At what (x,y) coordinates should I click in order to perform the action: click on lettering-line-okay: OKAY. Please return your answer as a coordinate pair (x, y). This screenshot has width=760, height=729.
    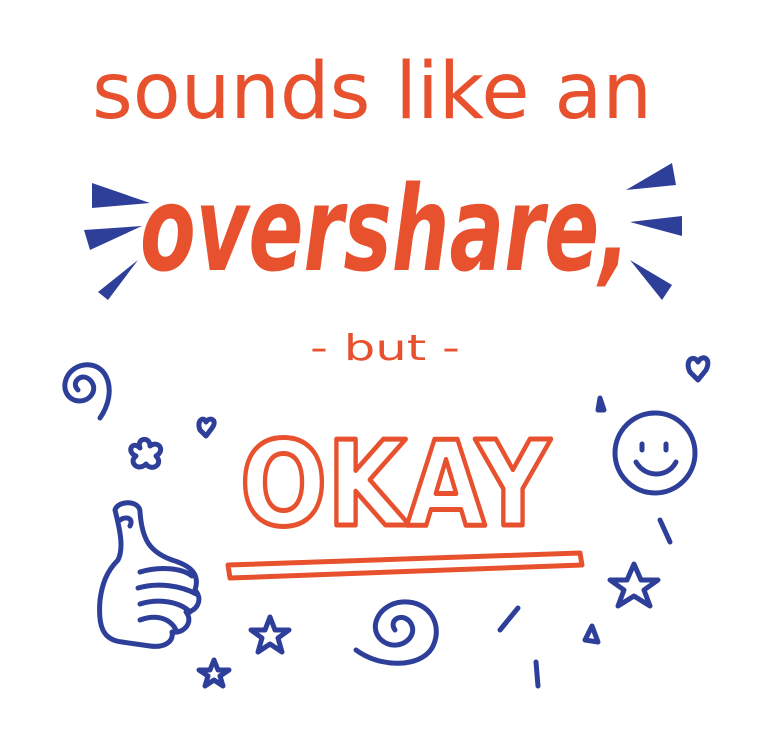
    Looking at the image, I should click on (395, 484).